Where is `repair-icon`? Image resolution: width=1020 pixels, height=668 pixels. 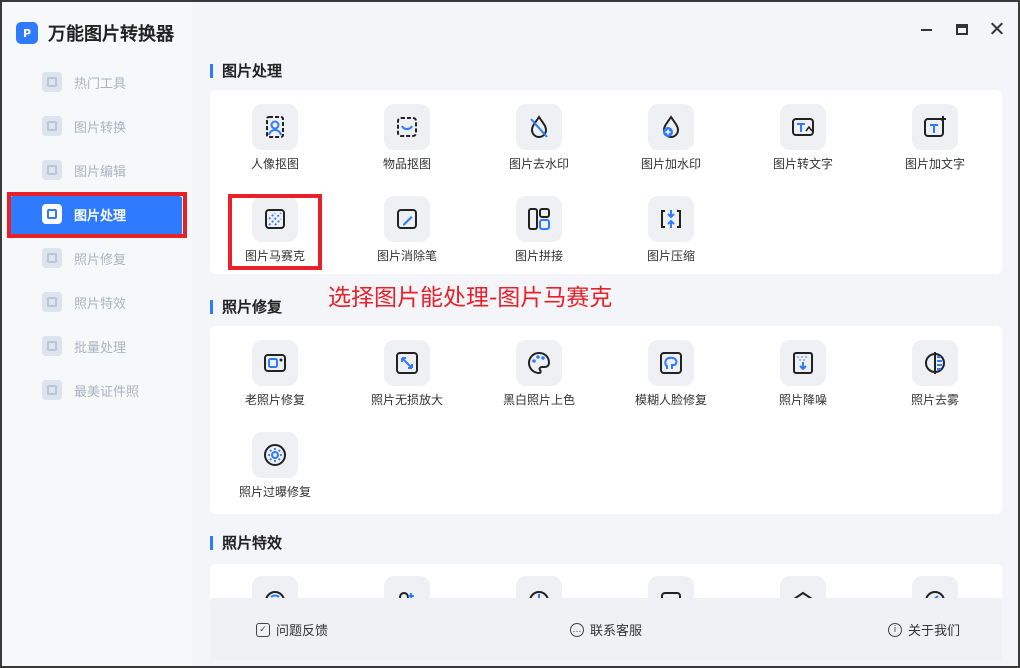 repair-icon is located at coordinates (52, 258).